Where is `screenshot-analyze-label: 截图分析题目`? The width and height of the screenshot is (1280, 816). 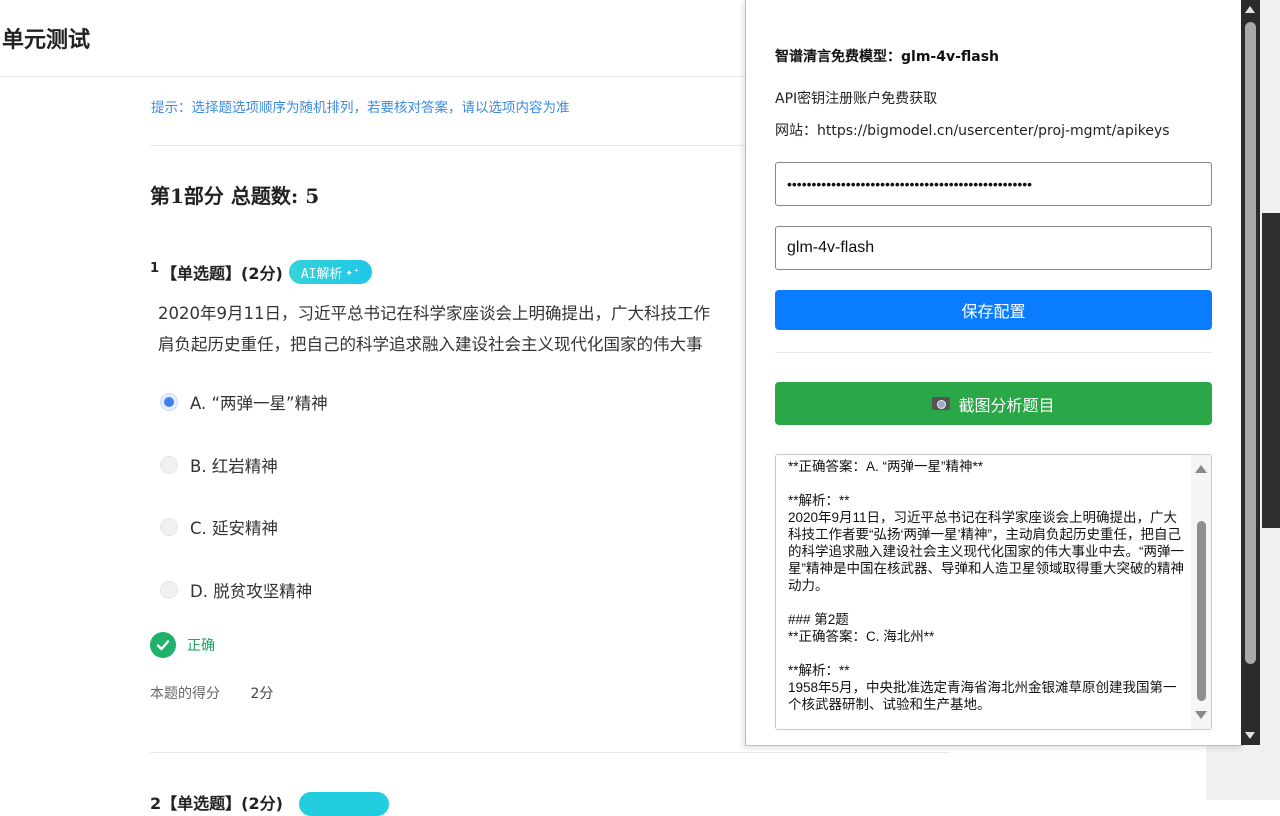
screenshot-analyze-label: 截图分析题目 is located at coordinates (1006, 405).